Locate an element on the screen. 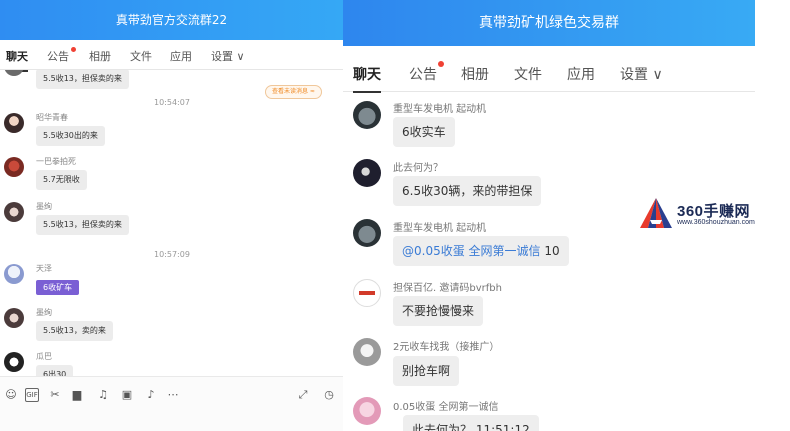 The height and width of the screenshot is (431, 790). sender-name: 0.05收蛋 全网第一诚信 is located at coordinates (446, 407).